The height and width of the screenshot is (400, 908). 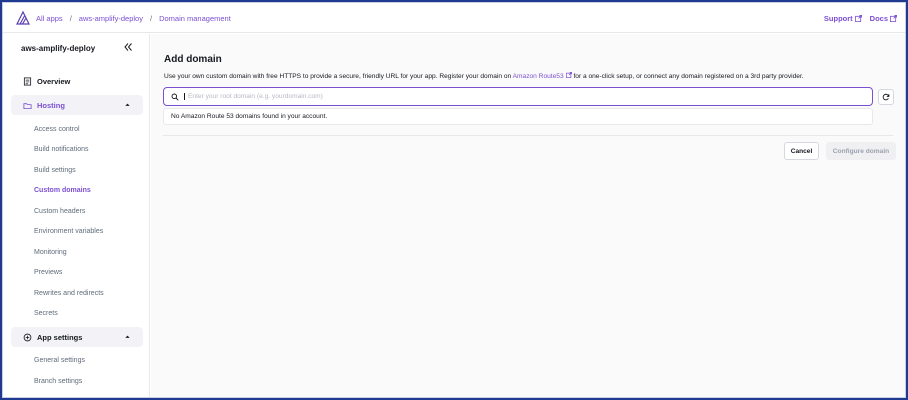 I want to click on hosting-icon, so click(x=27, y=105).